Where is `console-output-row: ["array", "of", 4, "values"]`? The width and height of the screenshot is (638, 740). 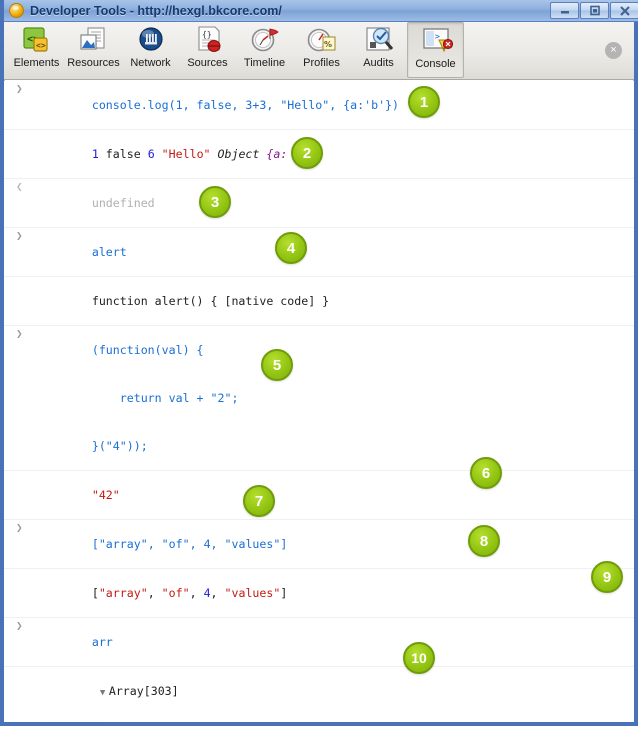
console-output-row: ["array", "of", 4, "values"] is located at coordinates (319, 593).